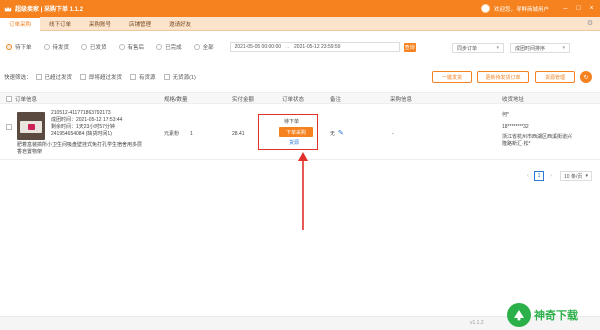 The width and height of the screenshot is (600, 330). What do you see at coordinates (18, 78) in the screenshot?
I see `quick-filter-label: 快速筛选：` at bounding box center [18, 78].